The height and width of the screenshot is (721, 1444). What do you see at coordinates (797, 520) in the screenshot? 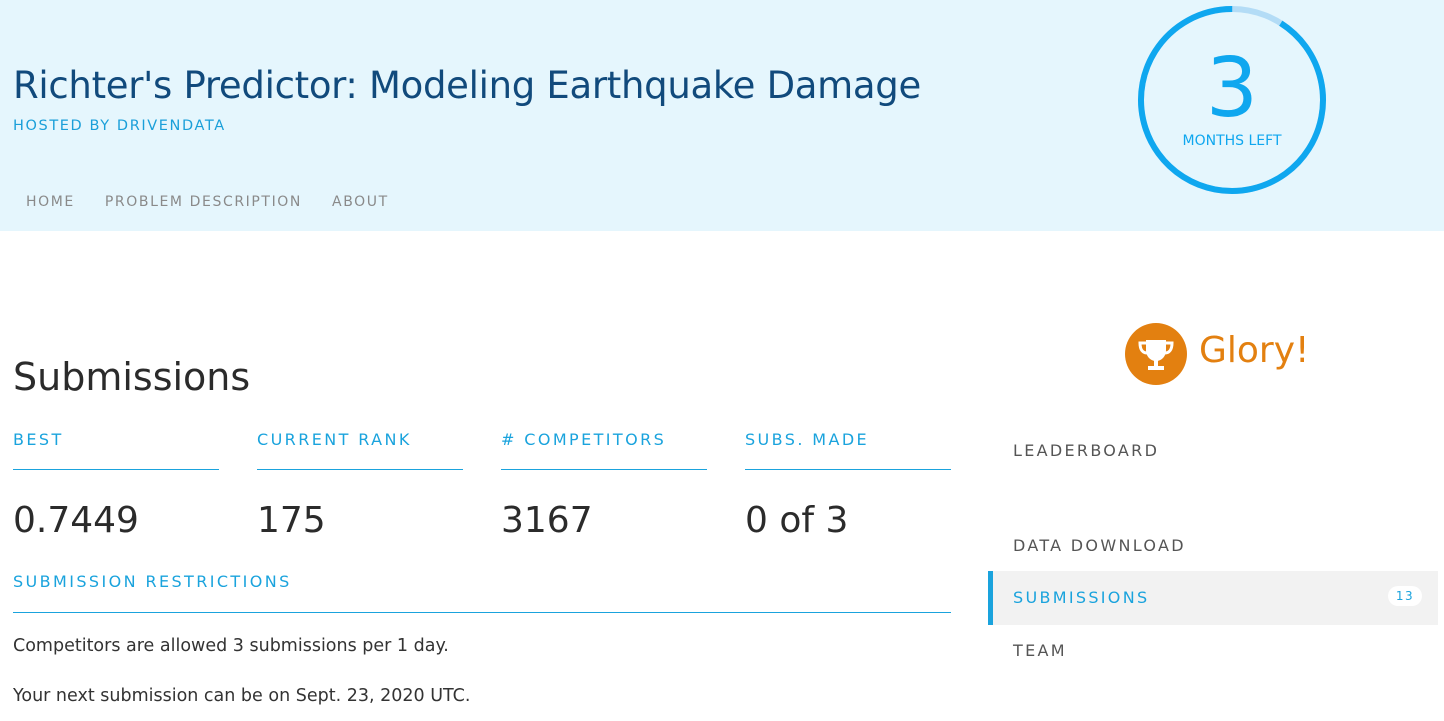
I see `stat-subs-value: 0 of 3` at bounding box center [797, 520].